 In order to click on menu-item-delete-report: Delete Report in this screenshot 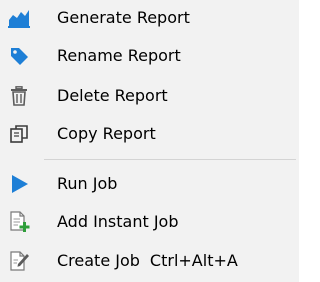, I will do `click(149, 96)`.